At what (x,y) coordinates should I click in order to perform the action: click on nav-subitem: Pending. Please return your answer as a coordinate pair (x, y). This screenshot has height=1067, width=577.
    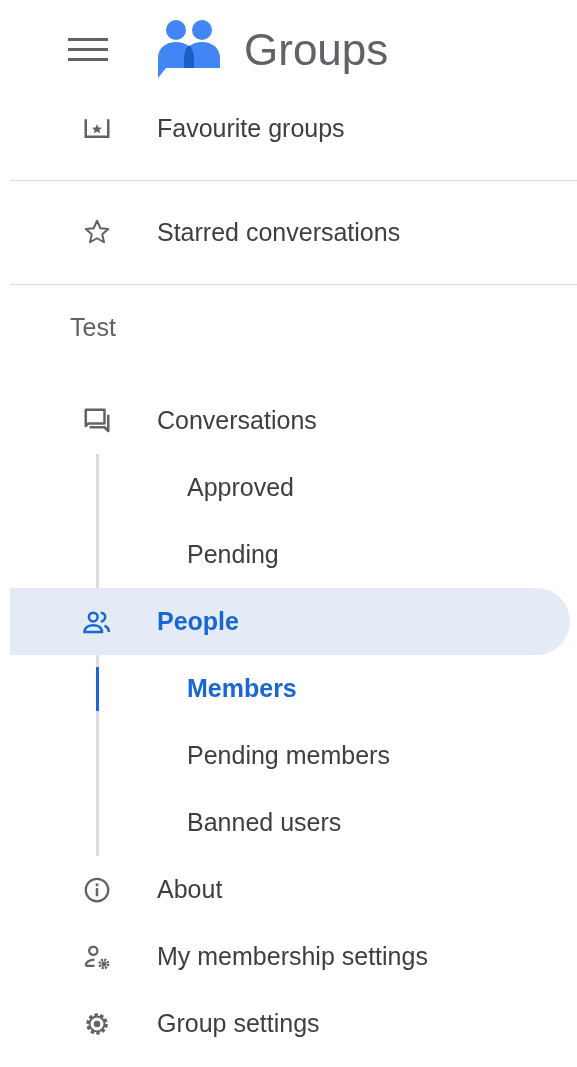
    Looking at the image, I should click on (233, 554).